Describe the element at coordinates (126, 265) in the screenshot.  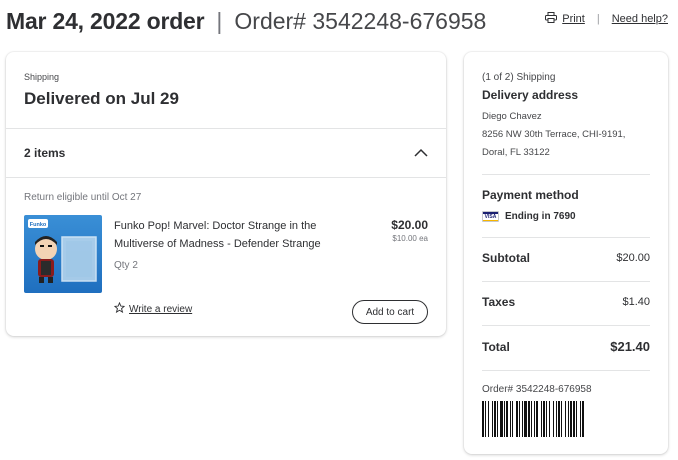
I see `product-quantity: Qty 2` at that location.